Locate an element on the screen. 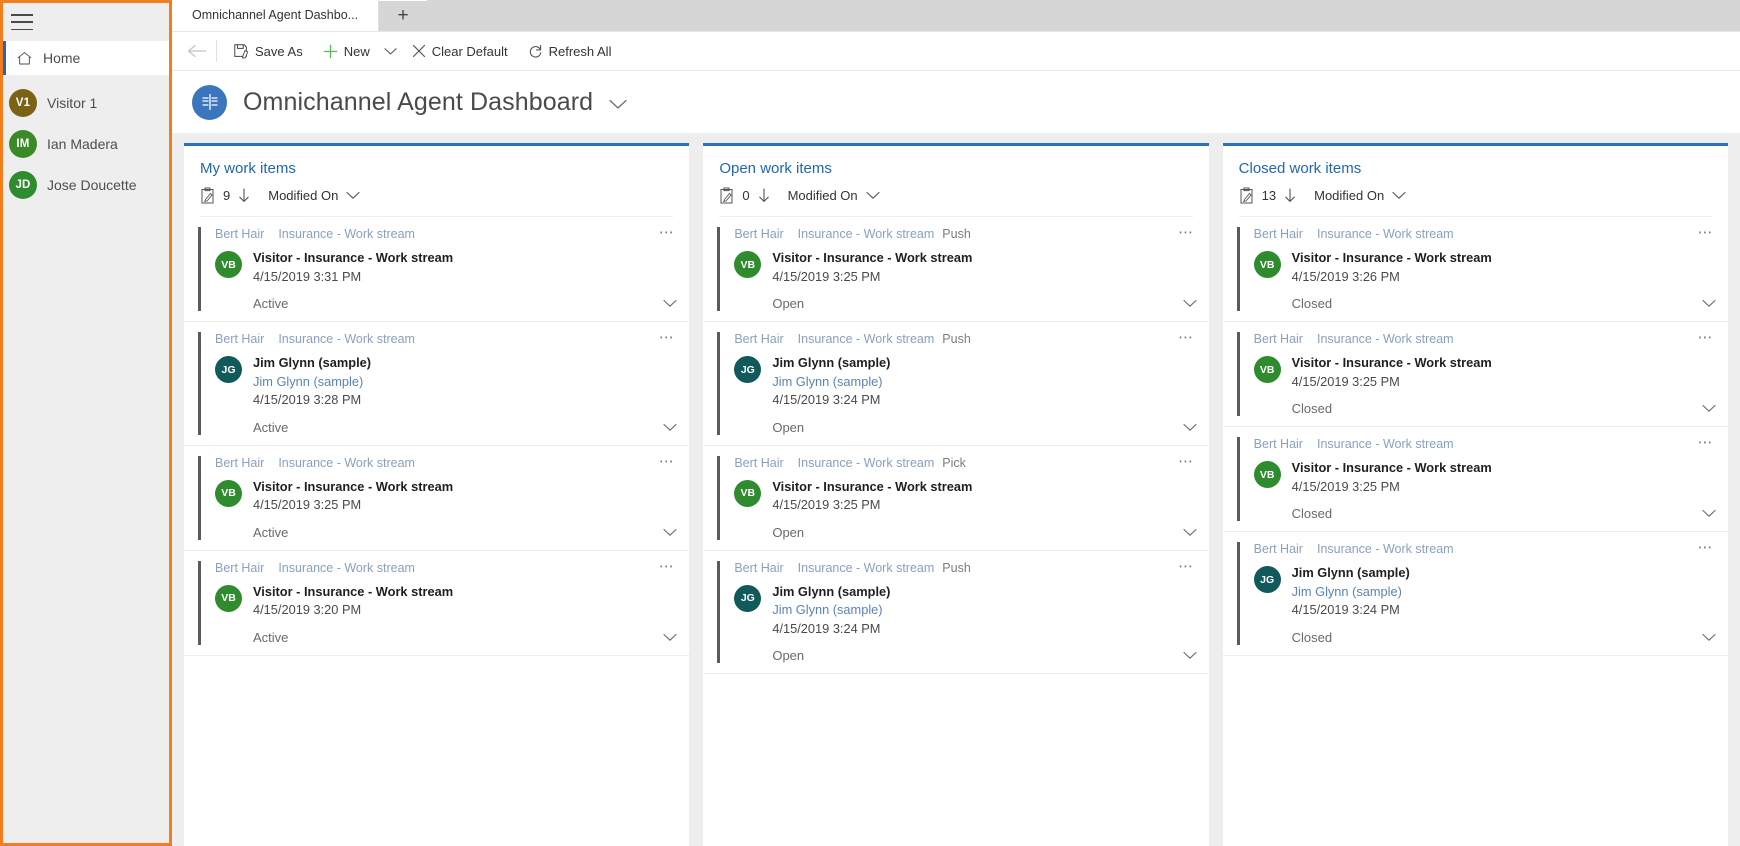  stream-title: Closed work items is located at coordinates (1475, 168).